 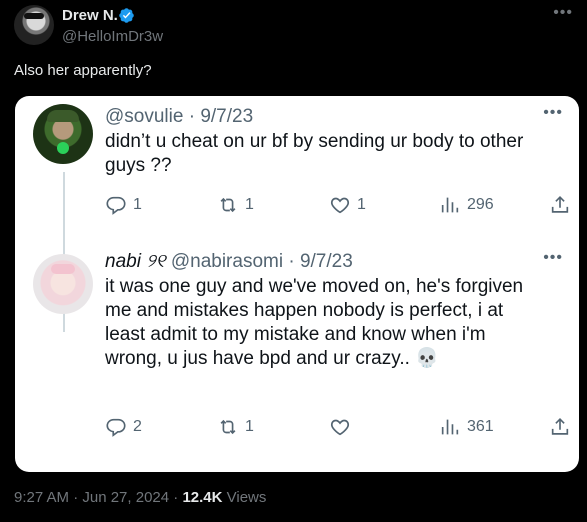 I want to click on reply-1-date: · 9/7/23, so click(x=221, y=116).